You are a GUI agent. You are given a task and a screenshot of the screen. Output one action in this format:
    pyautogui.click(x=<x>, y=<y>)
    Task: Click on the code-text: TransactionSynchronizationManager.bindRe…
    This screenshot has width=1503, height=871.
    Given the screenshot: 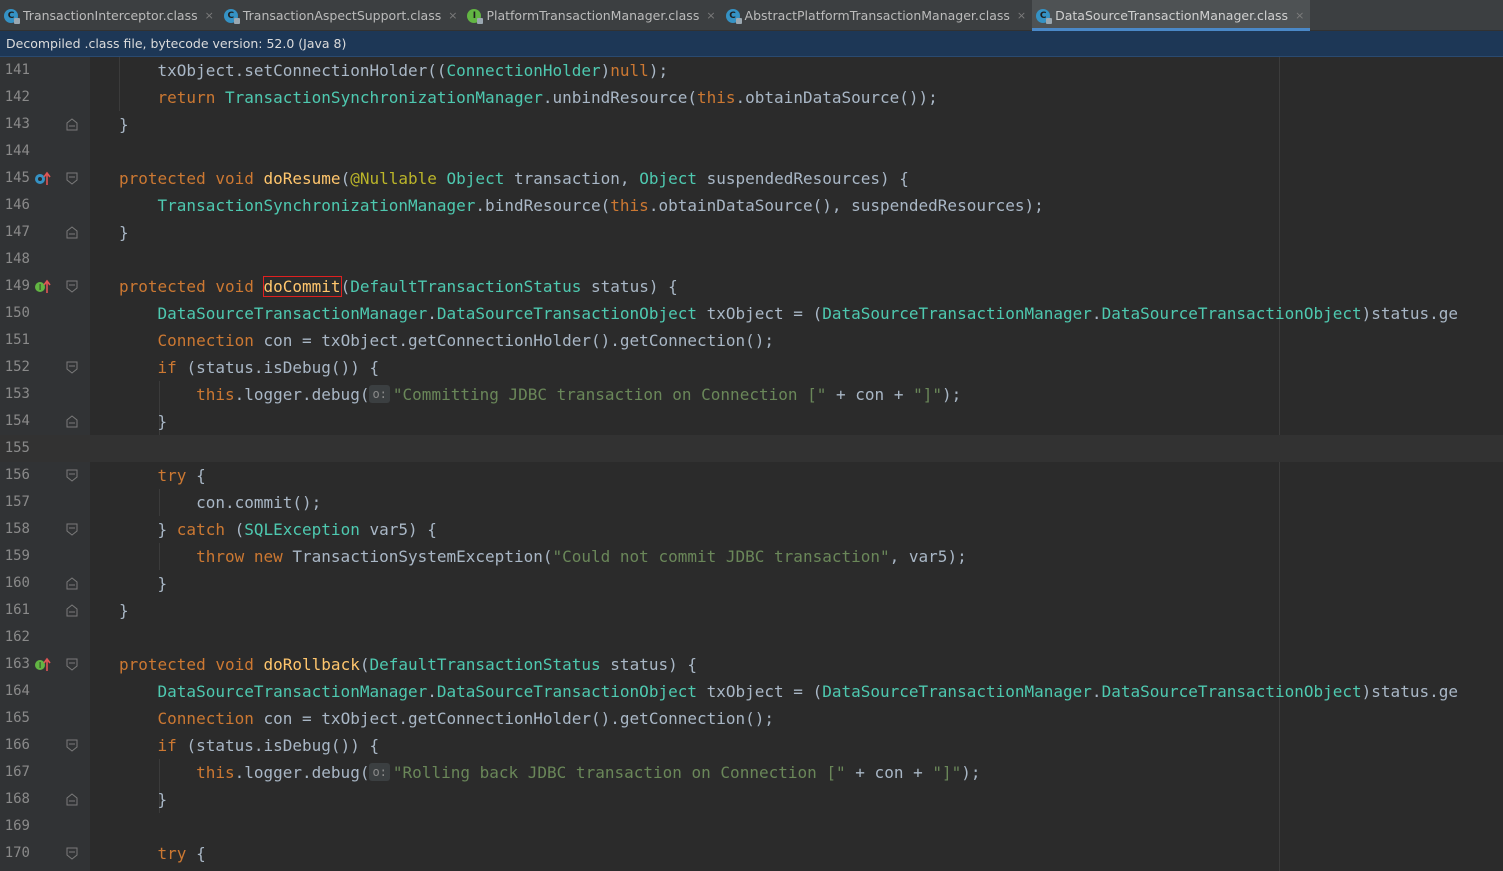 What is the action you would take?
    pyautogui.click(x=600, y=205)
    